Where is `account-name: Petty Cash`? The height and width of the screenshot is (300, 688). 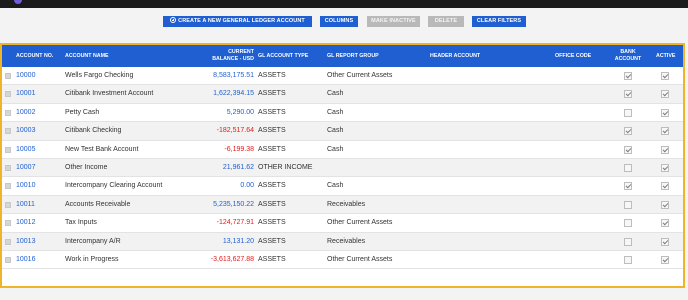 account-name: Petty Cash is located at coordinates (82, 112).